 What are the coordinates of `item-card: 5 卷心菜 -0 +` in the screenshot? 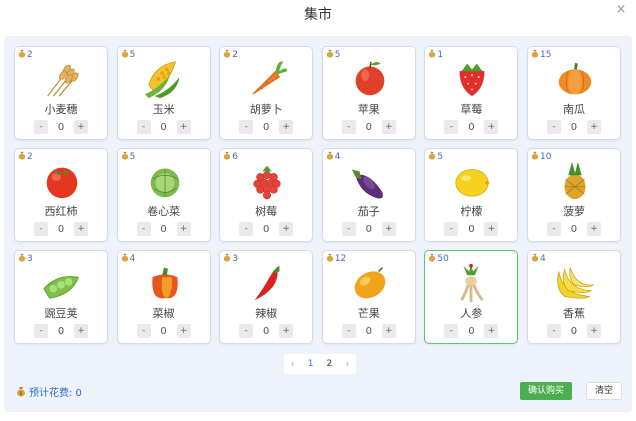 It's located at (163, 195).